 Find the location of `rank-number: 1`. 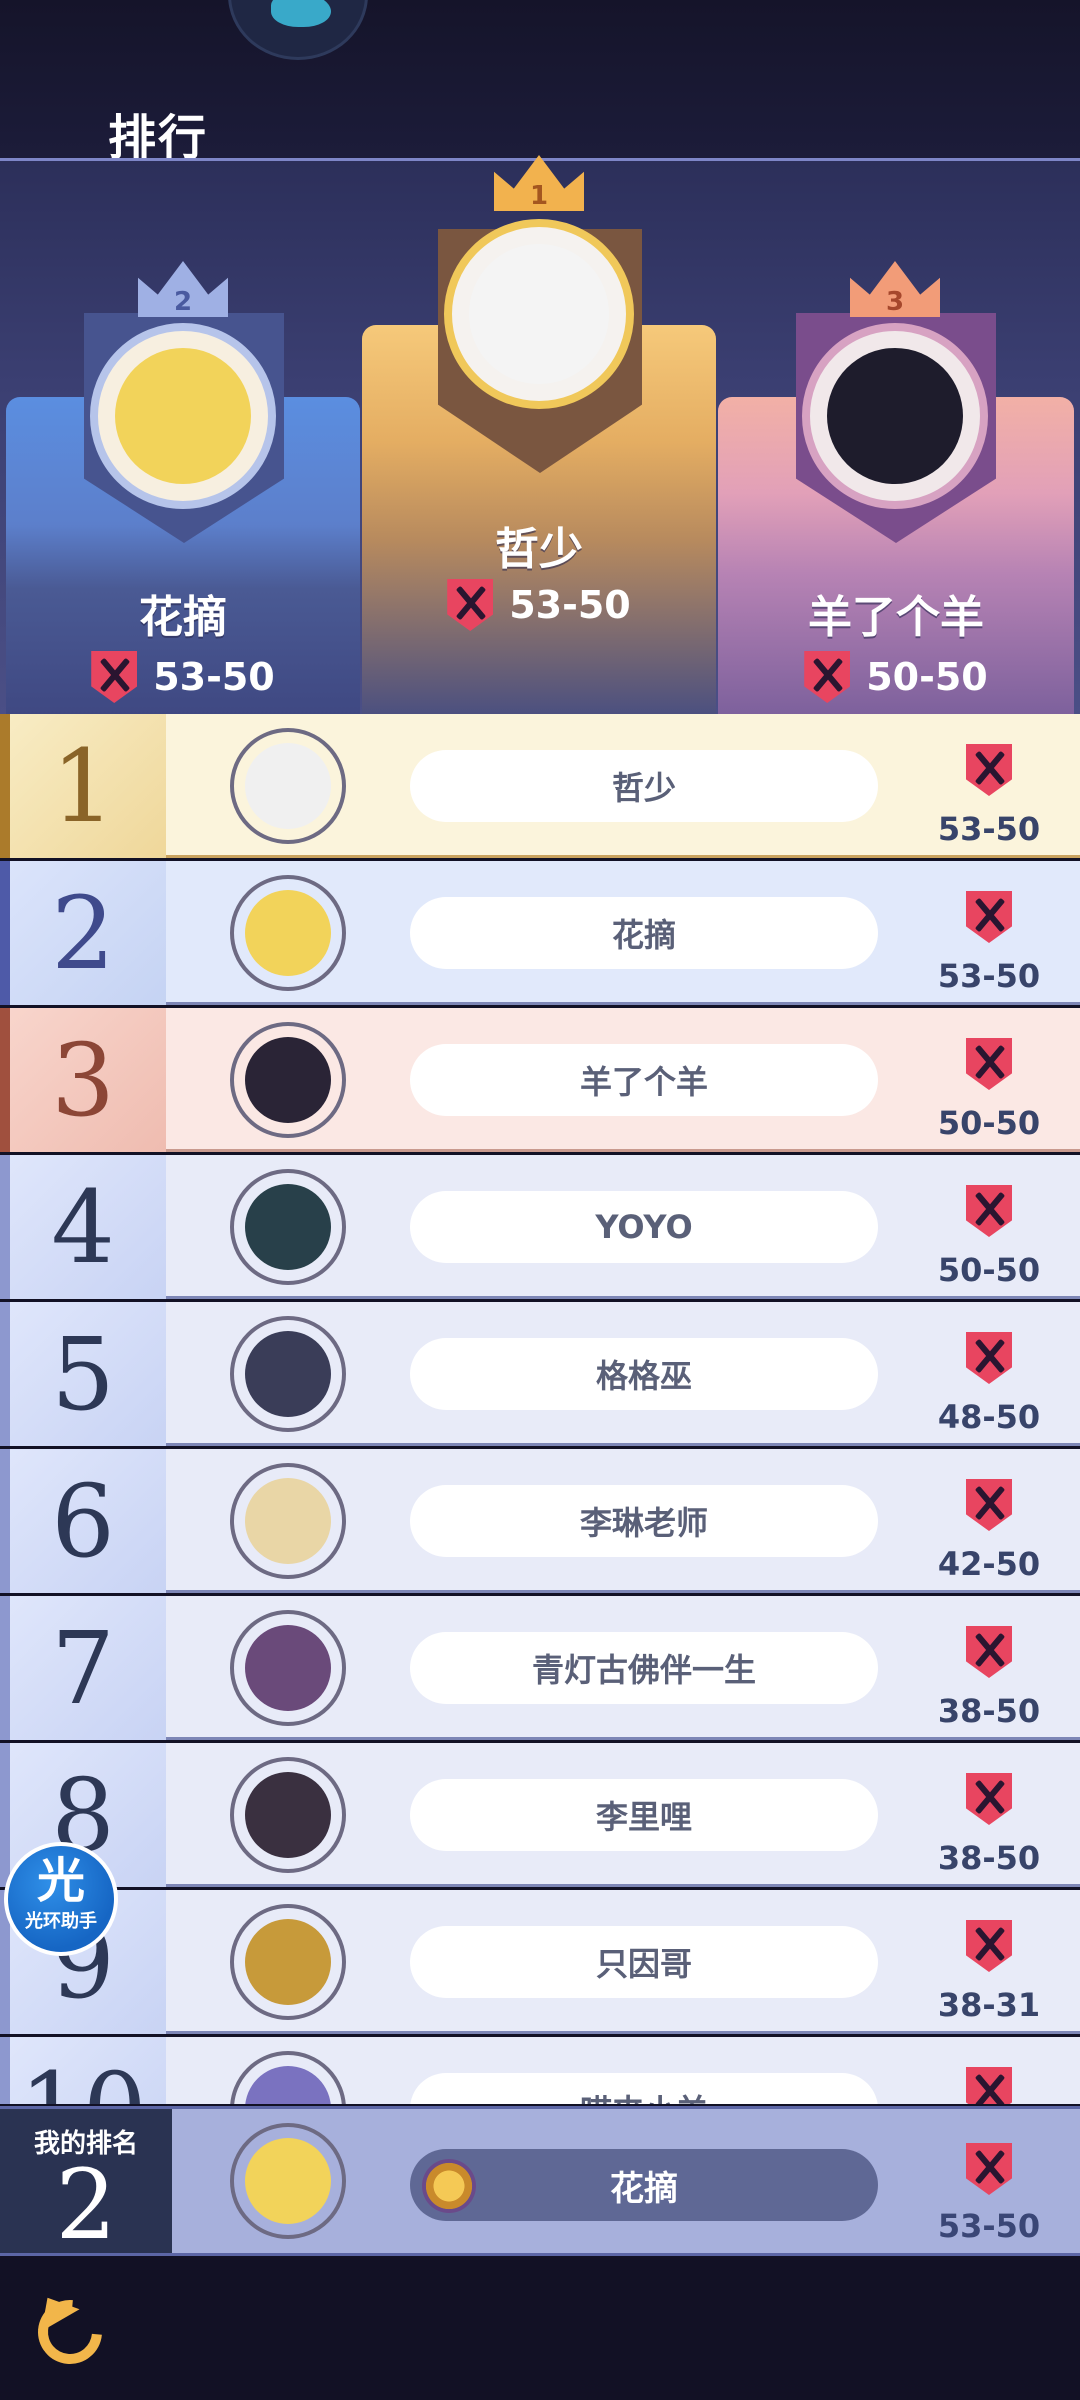

rank-number: 1 is located at coordinates (83, 786).